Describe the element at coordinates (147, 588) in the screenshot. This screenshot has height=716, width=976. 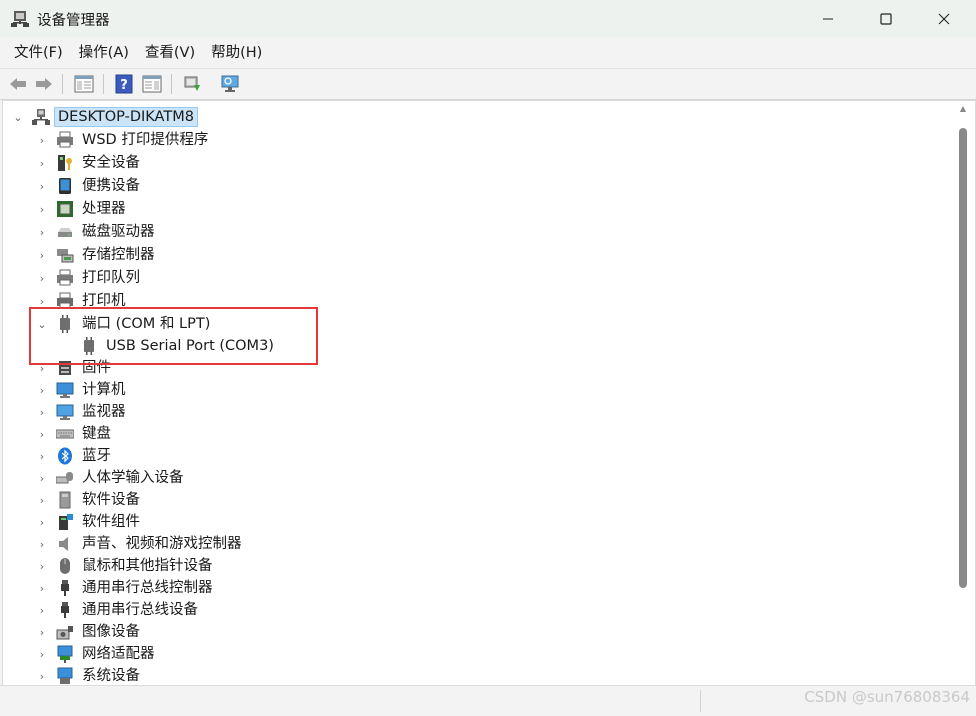
I see `tree-item-label: 通用串行总线控制器` at that location.